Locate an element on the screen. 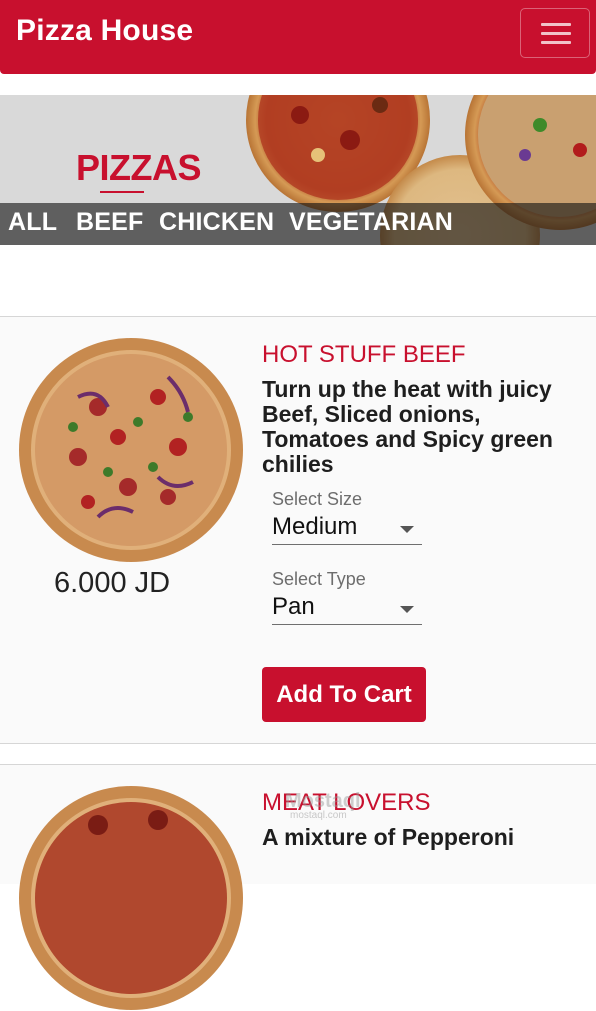  navbar: Pizza House is located at coordinates (298, 37).